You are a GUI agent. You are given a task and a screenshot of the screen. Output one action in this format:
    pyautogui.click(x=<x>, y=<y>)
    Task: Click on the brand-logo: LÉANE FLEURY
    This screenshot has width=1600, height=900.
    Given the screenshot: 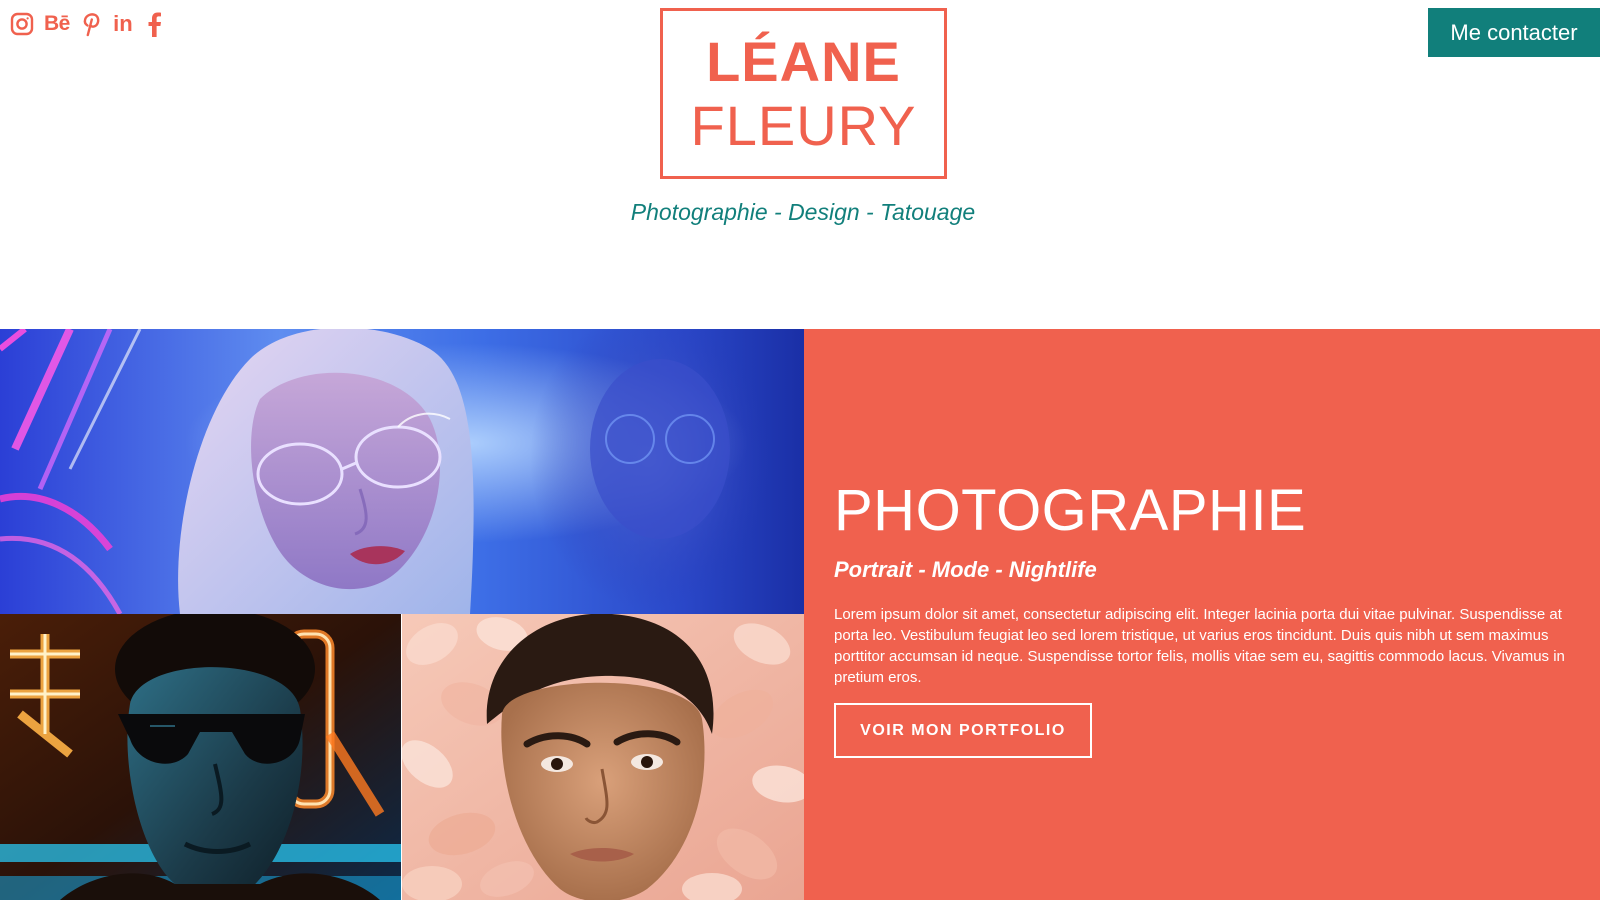 What is the action you would take?
    pyautogui.click(x=803, y=93)
    